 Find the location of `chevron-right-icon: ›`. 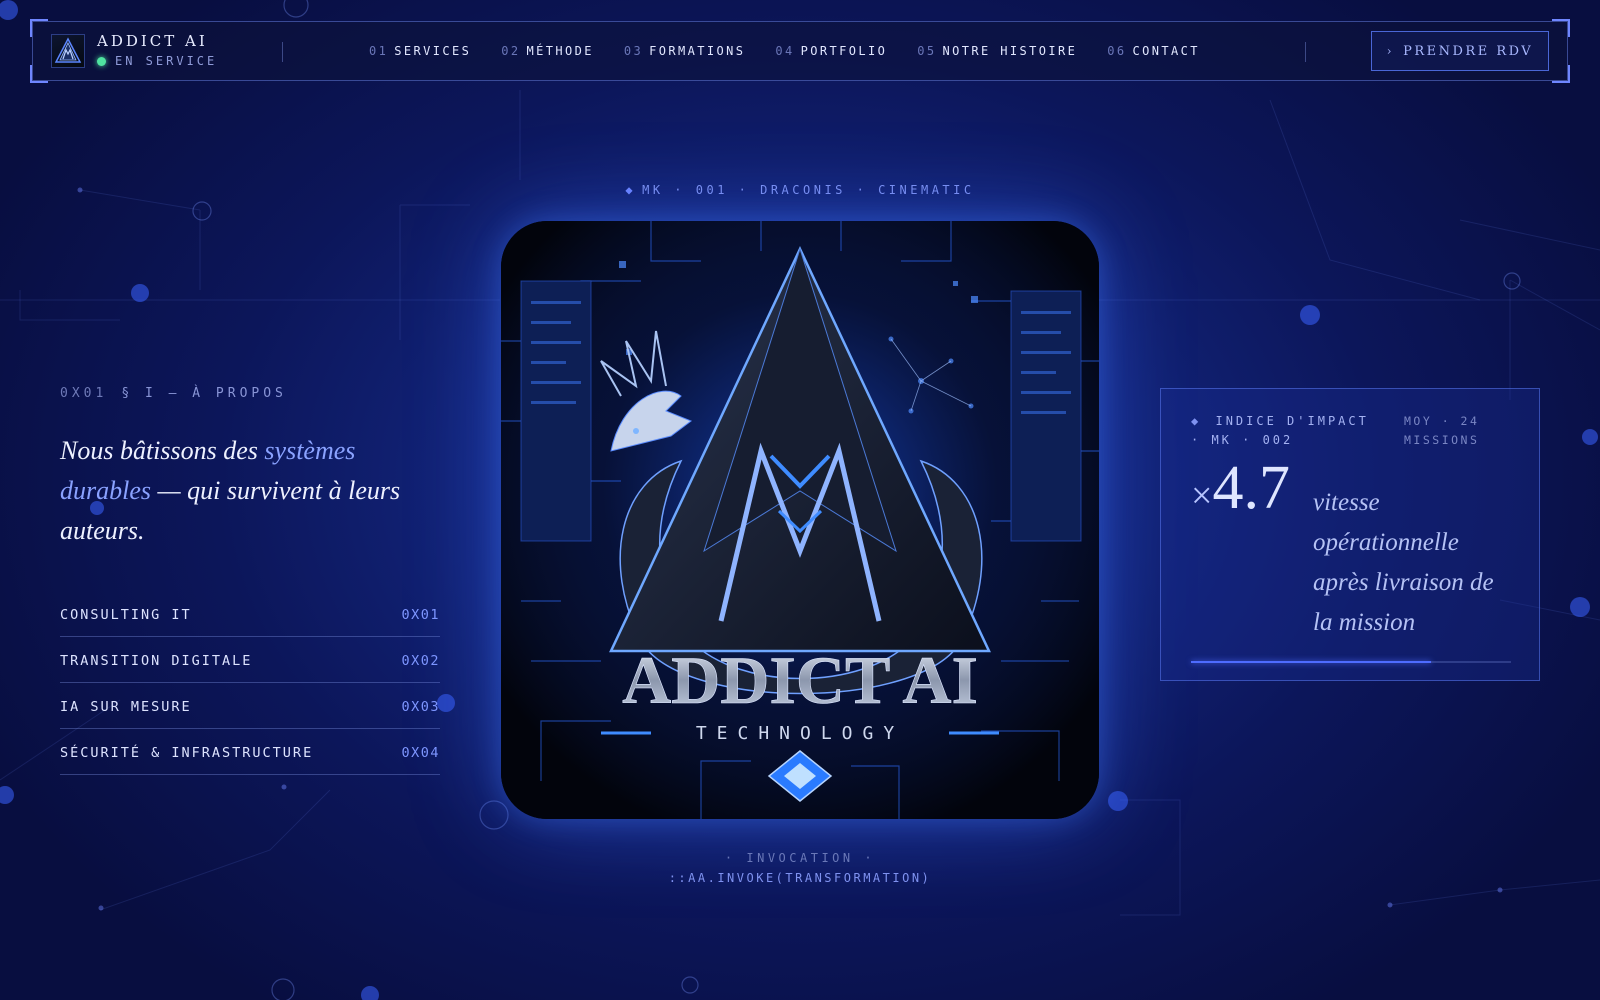

chevron-right-icon: › is located at coordinates (1390, 51).